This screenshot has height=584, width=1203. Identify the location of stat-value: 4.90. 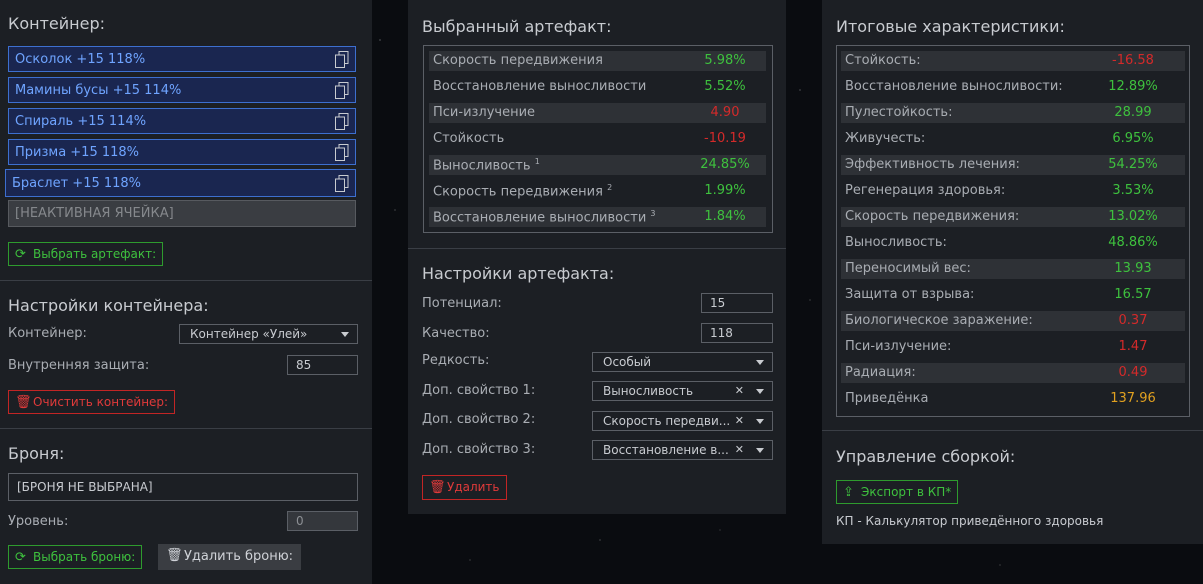
(725, 112).